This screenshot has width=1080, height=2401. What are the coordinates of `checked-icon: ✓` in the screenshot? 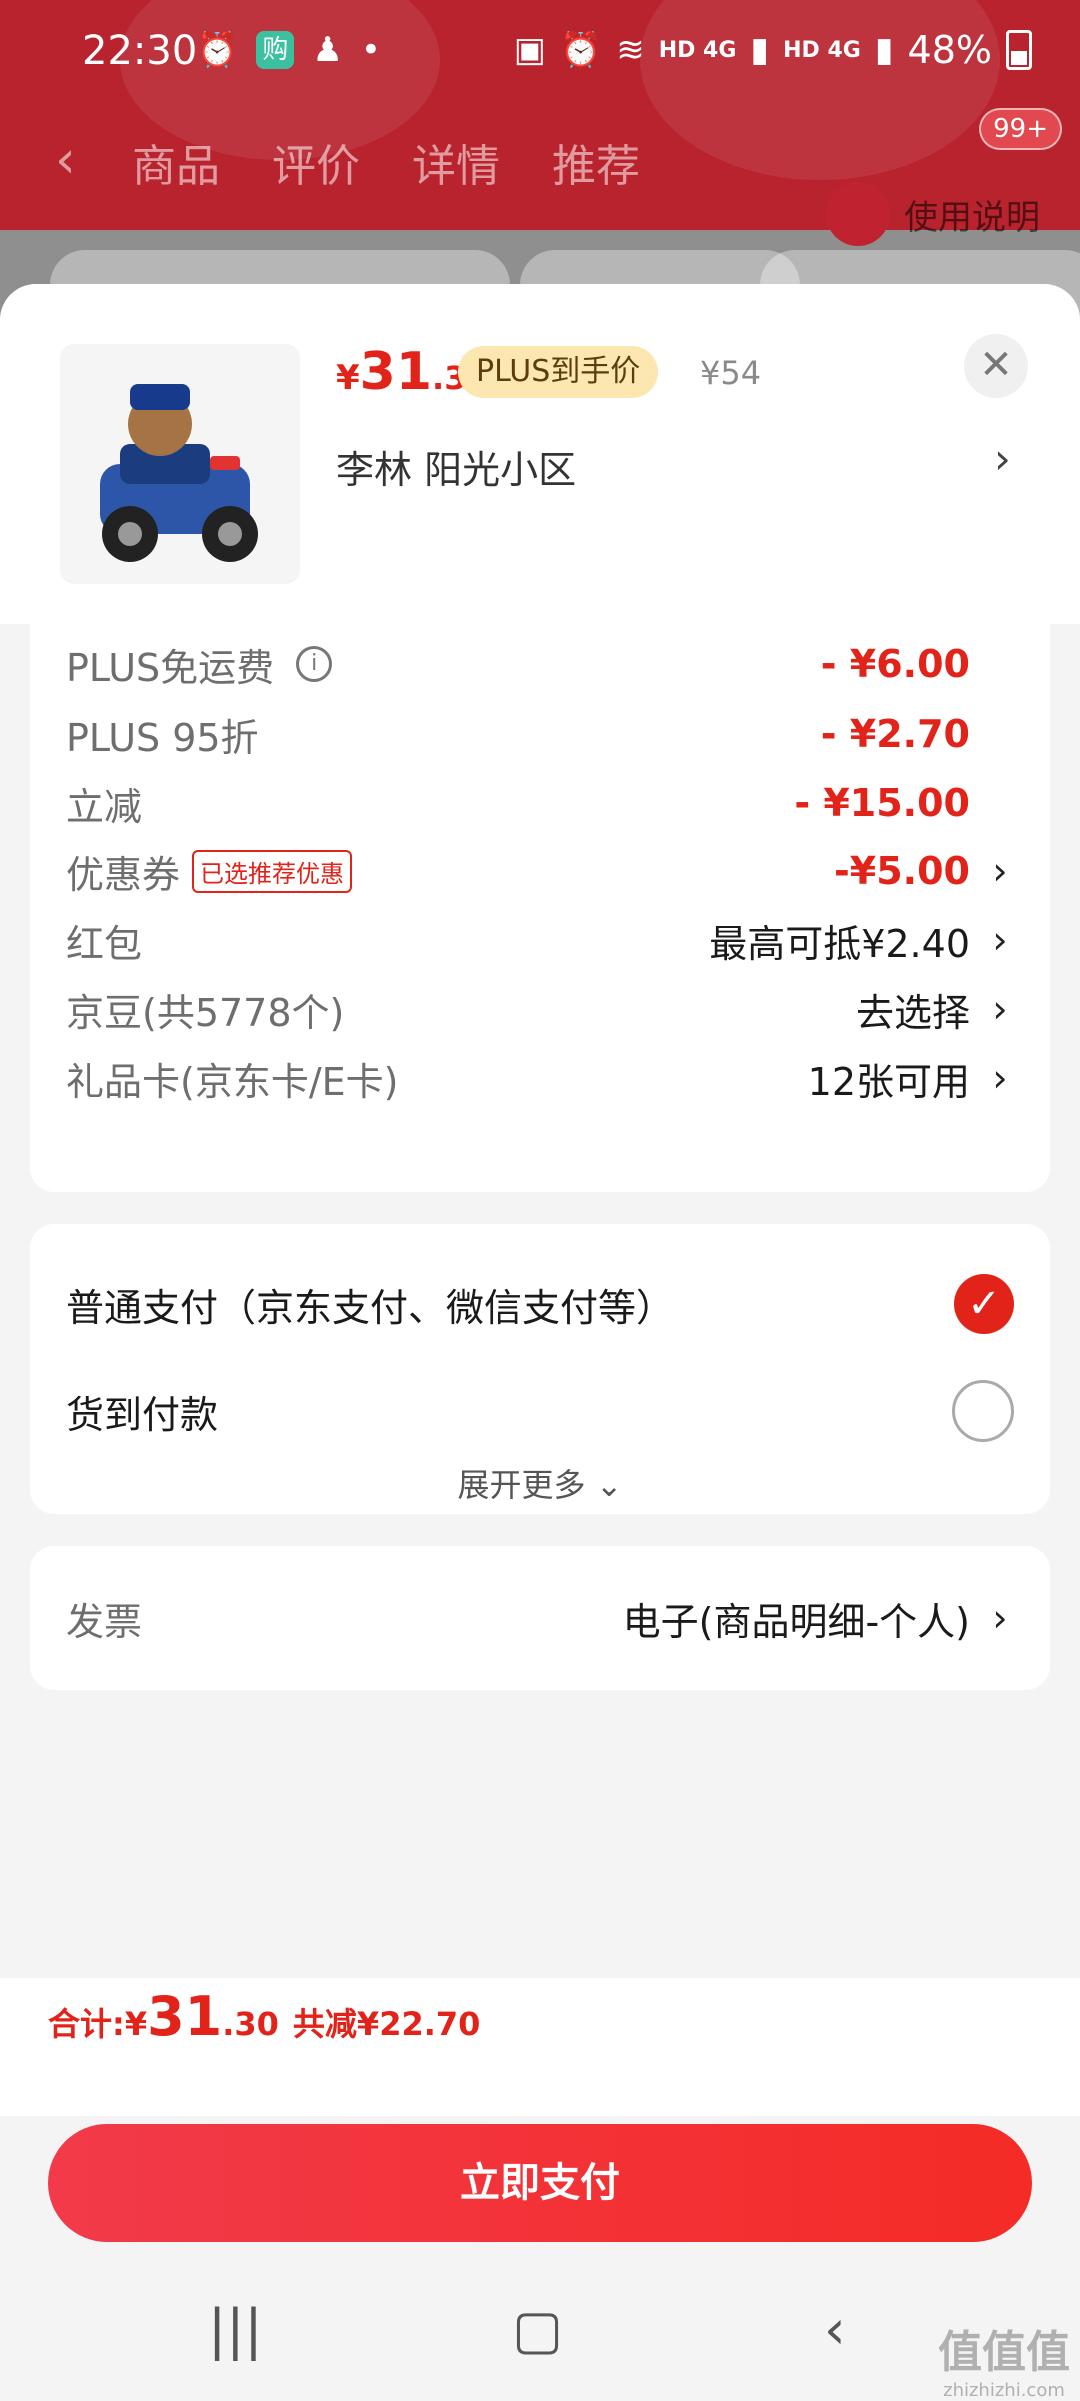 It's located at (984, 1304).